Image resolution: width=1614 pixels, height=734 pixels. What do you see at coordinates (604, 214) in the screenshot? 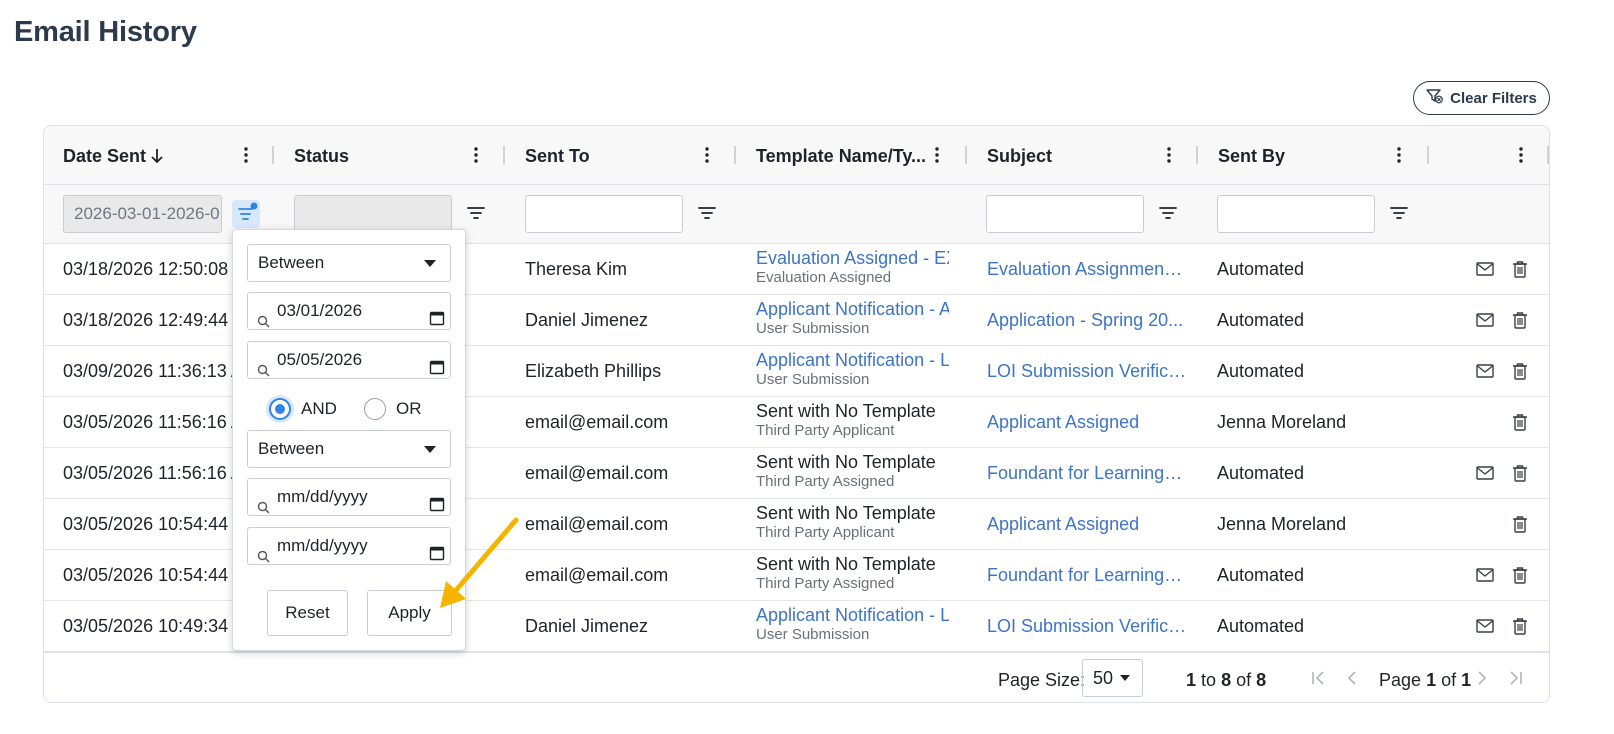
I see `sent-to-filter-input` at bounding box center [604, 214].